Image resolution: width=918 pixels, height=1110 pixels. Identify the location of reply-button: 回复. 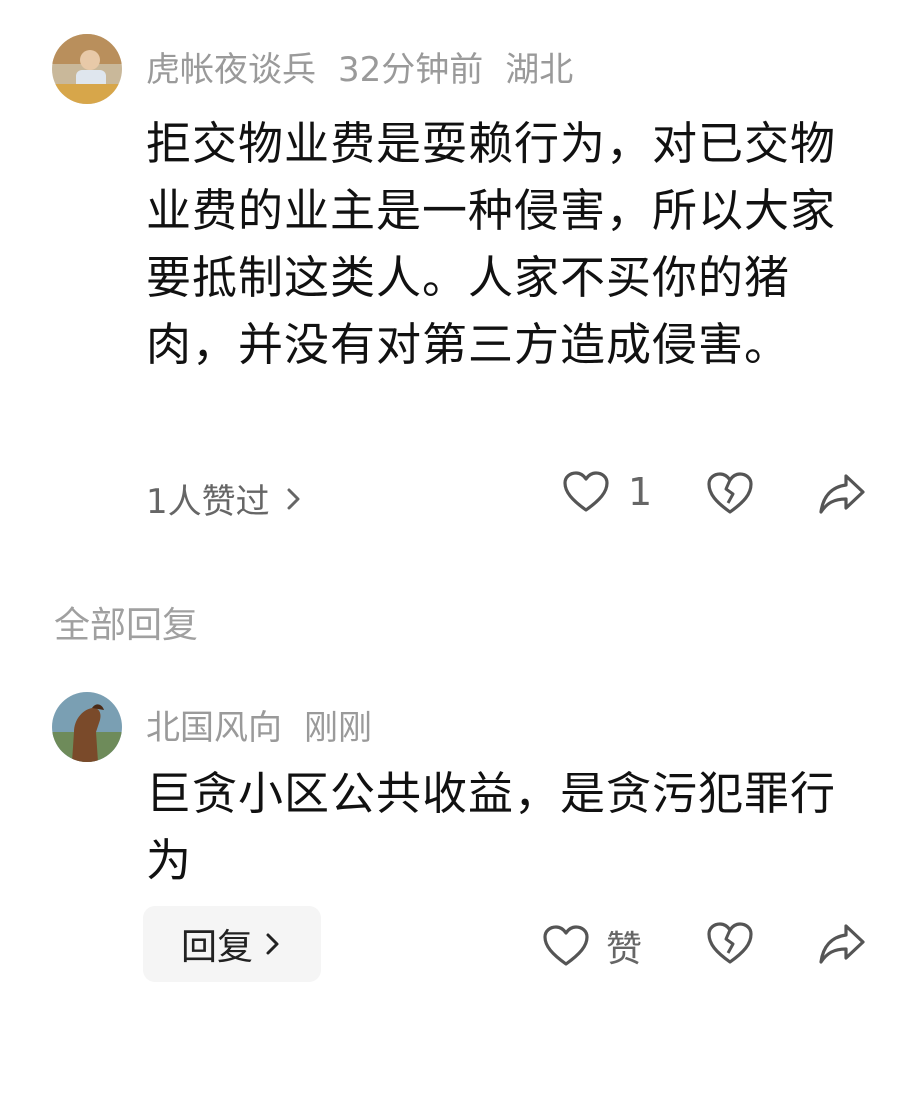
(232, 944).